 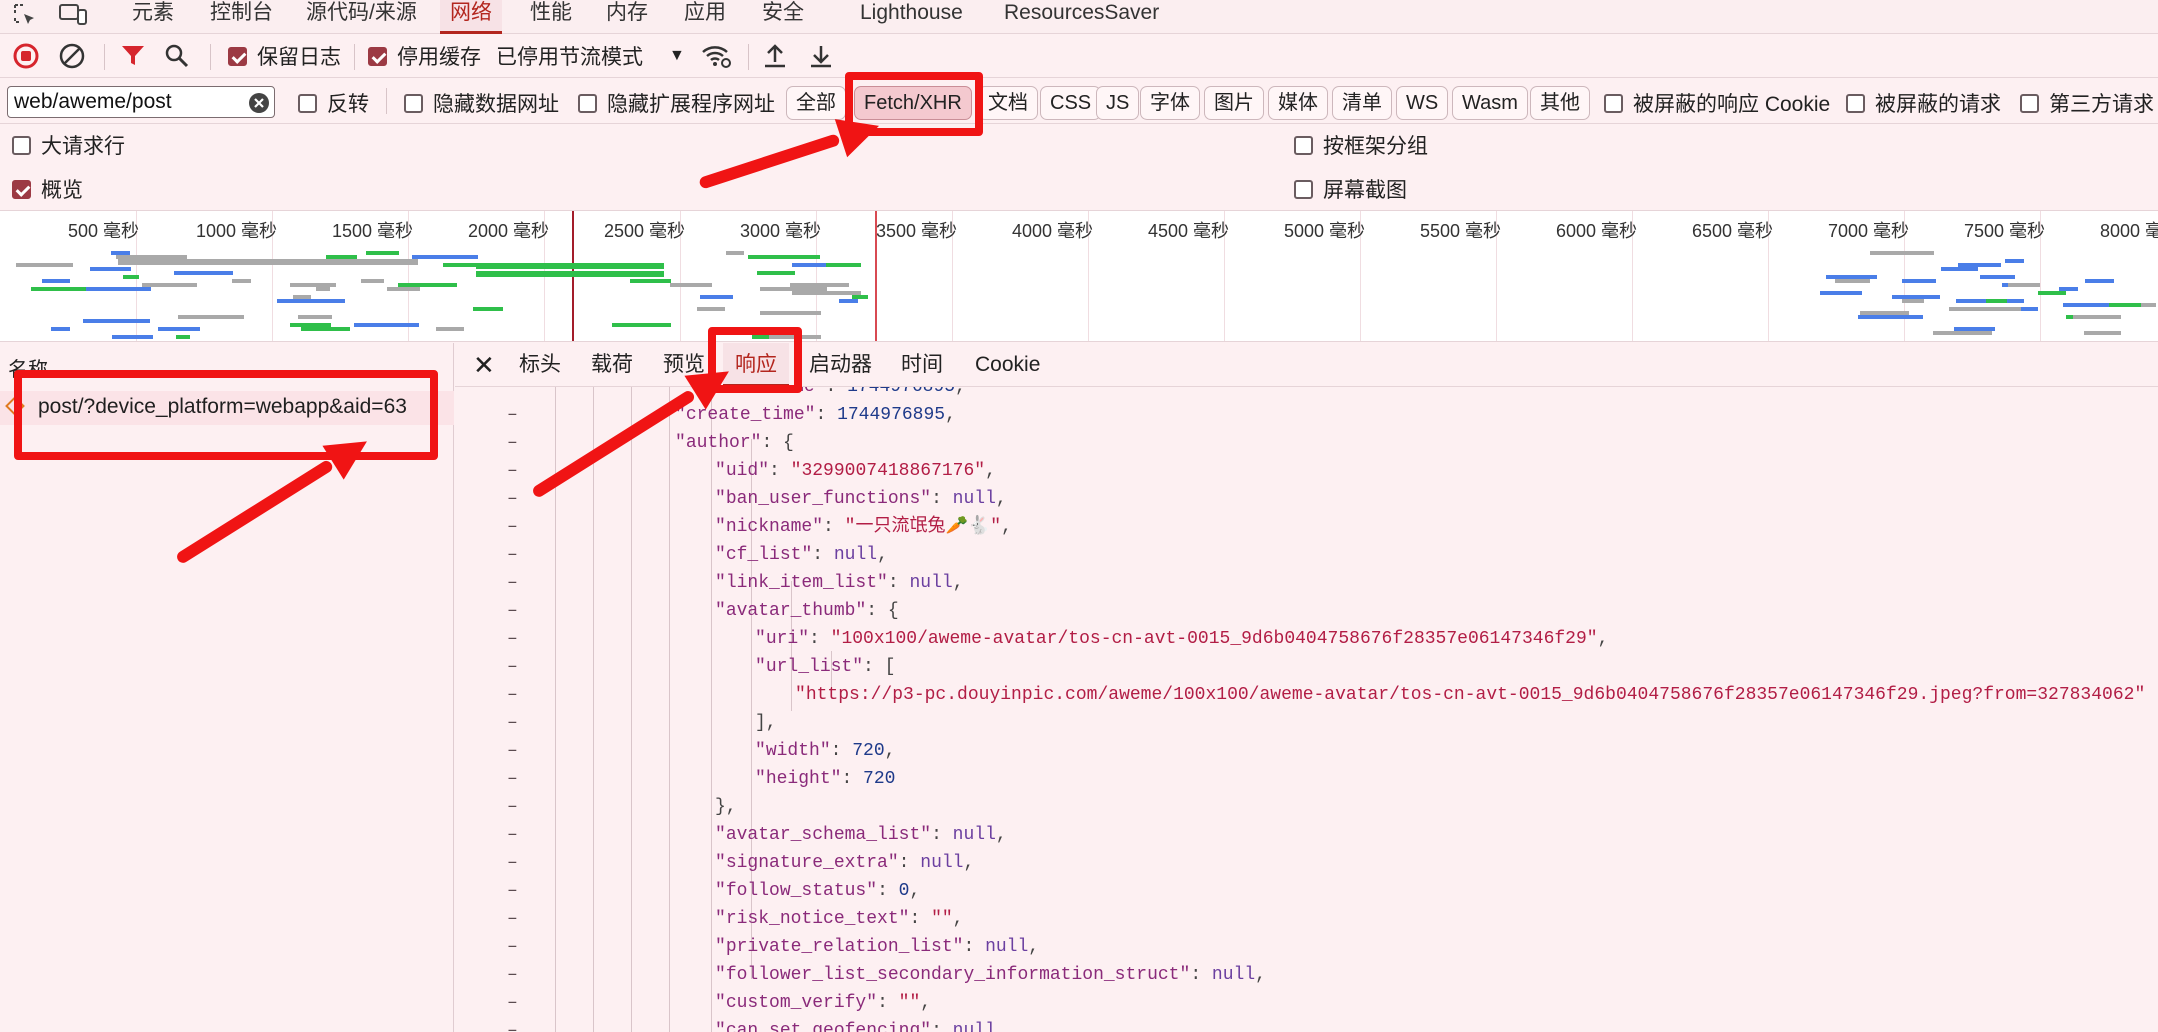 I want to click on tab-sources: 源代码/来源, so click(x=361, y=17).